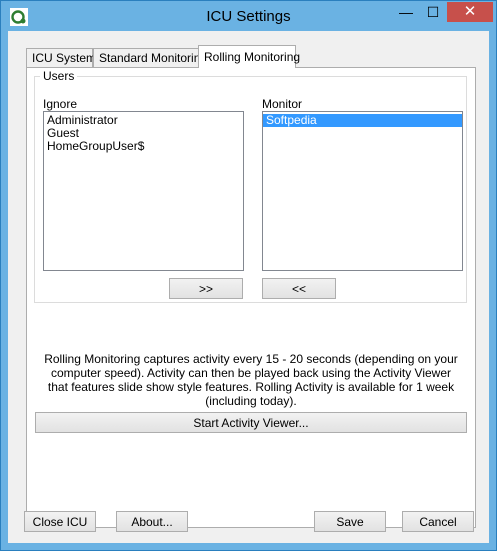 Image resolution: width=497 pixels, height=551 pixels. What do you see at coordinates (362, 120) in the screenshot?
I see `list-item: Softpedia` at bounding box center [362, 120].